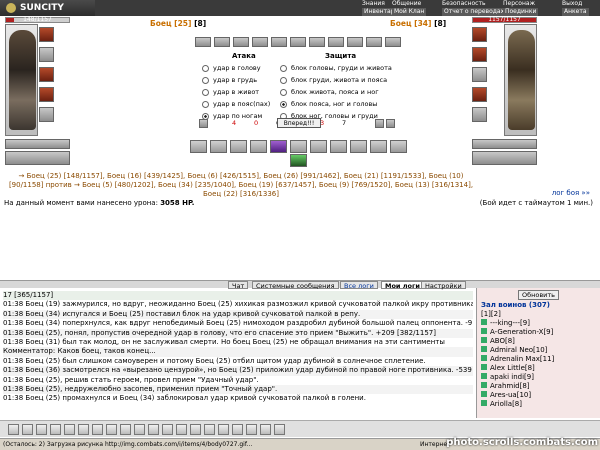 Image resolution: width=600 pixels, height=450 pixels. I want to click on defense-option: блок живота, пояса и ног, so click(329, 92).